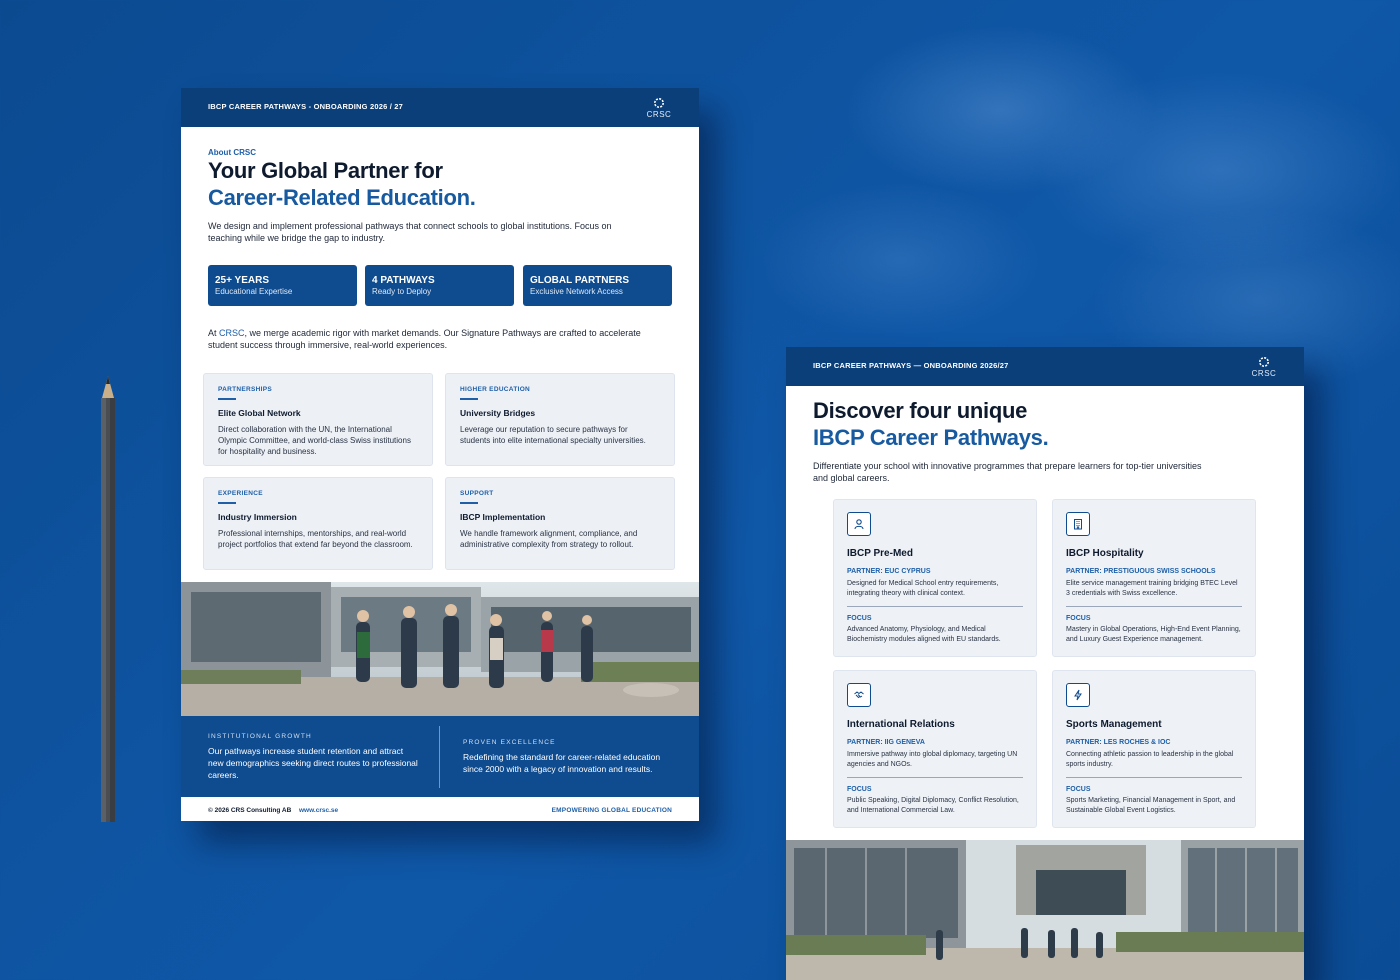 The width and height of the screenshot is (1400, 980). I want to click on card-title: University Bridges, so click(498, 412).